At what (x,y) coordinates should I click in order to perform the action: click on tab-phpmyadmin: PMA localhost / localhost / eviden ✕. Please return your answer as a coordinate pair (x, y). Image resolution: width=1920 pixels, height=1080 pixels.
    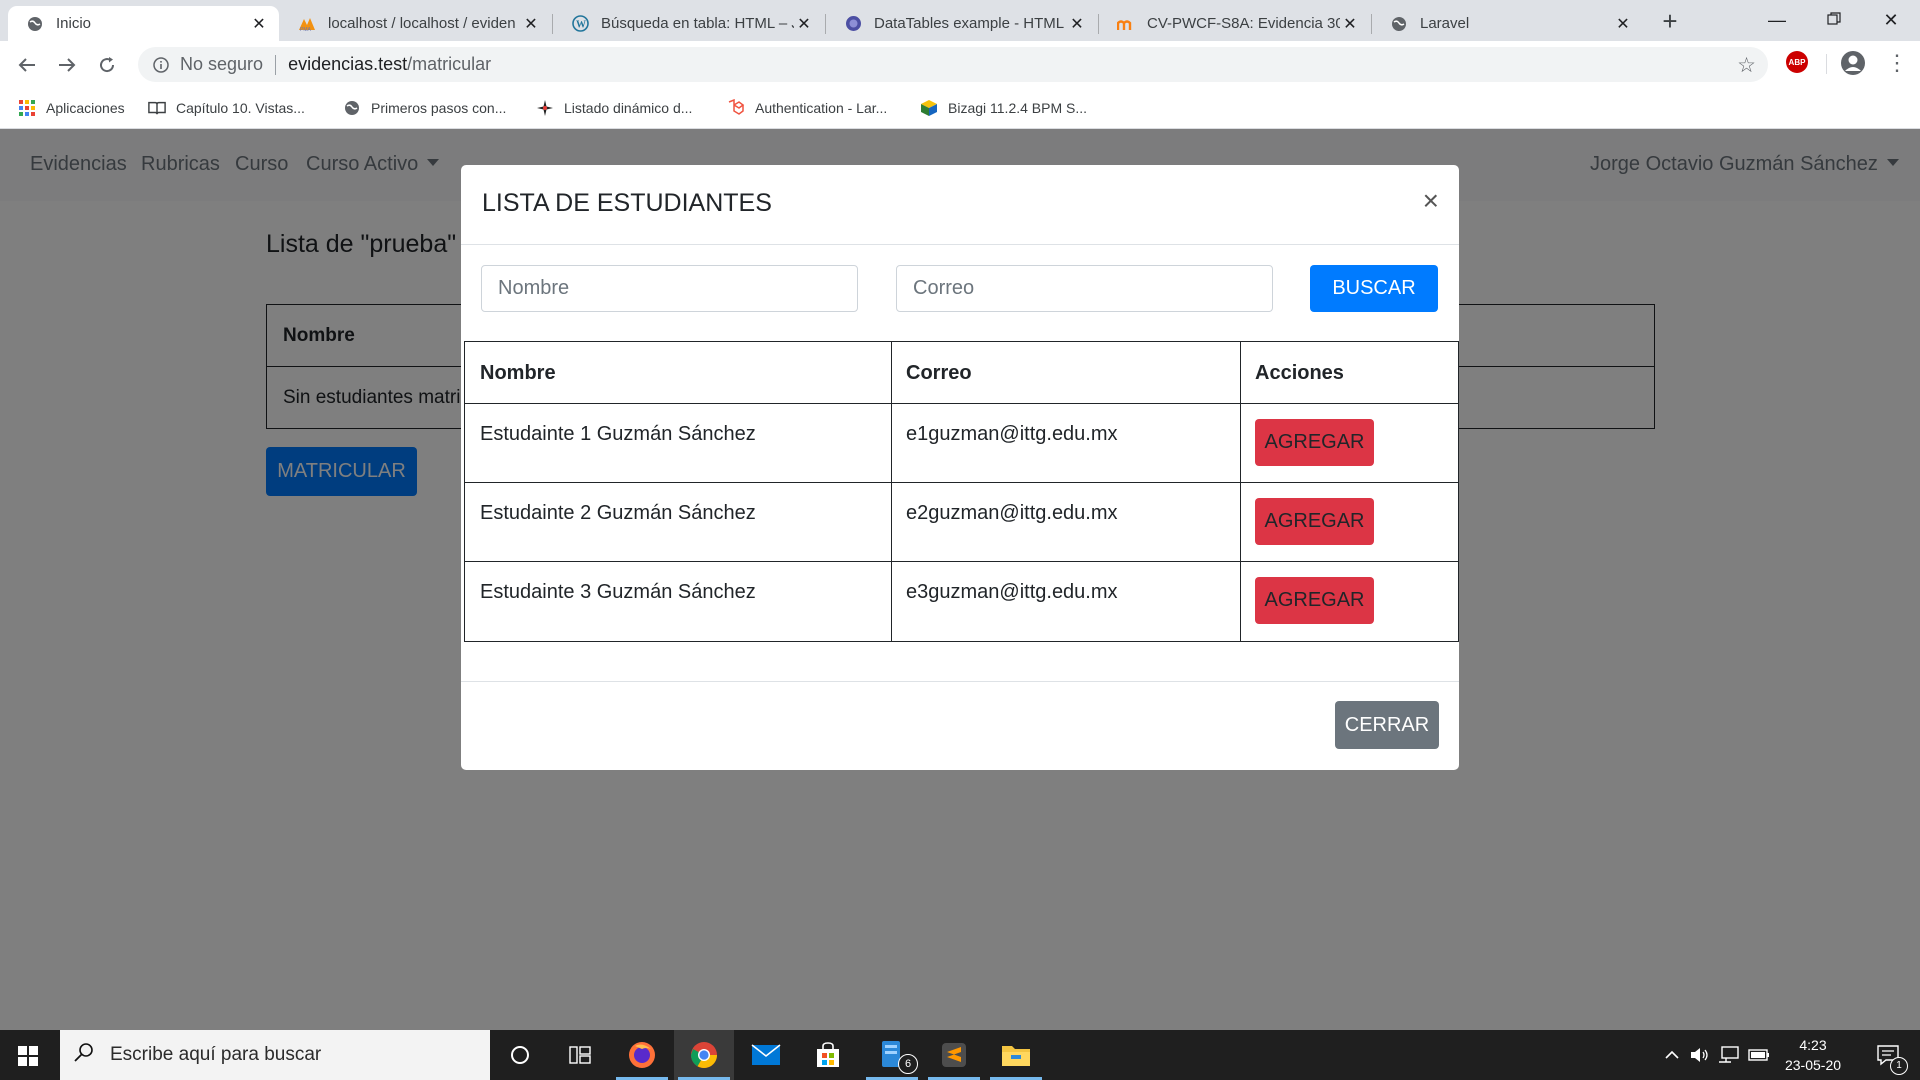
    Looking at the image, I should click on (415, 23).